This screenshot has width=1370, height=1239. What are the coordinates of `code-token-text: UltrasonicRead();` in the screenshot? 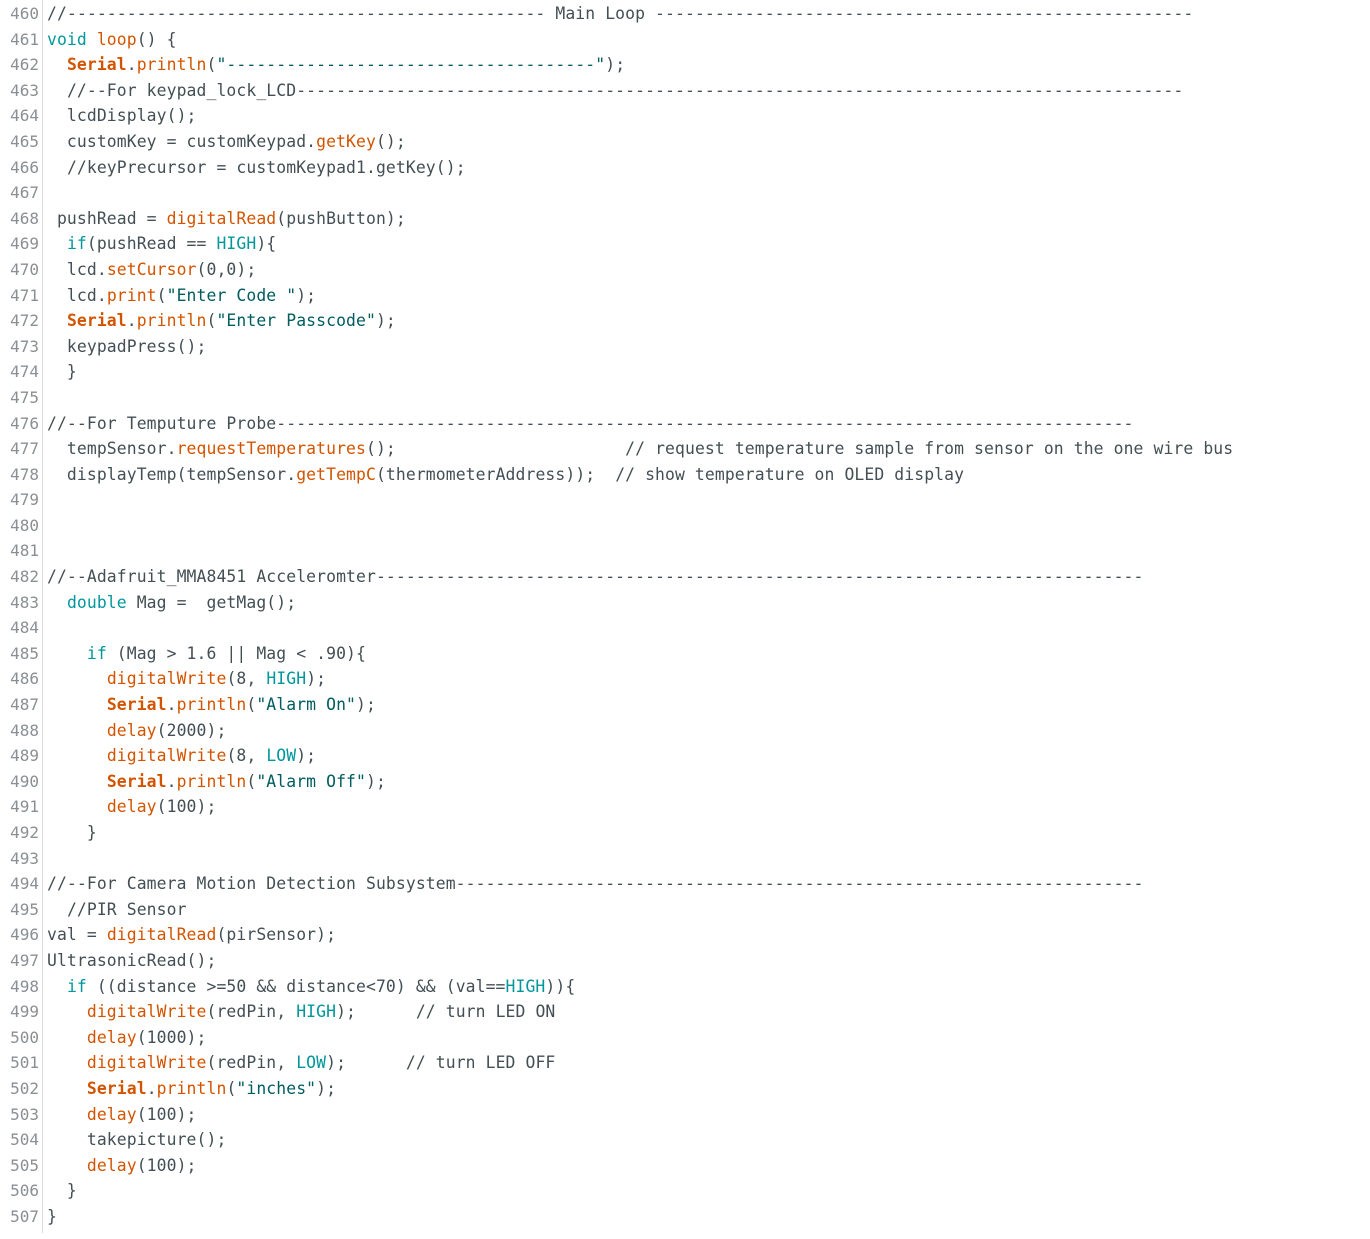 It's located at (132, 960).